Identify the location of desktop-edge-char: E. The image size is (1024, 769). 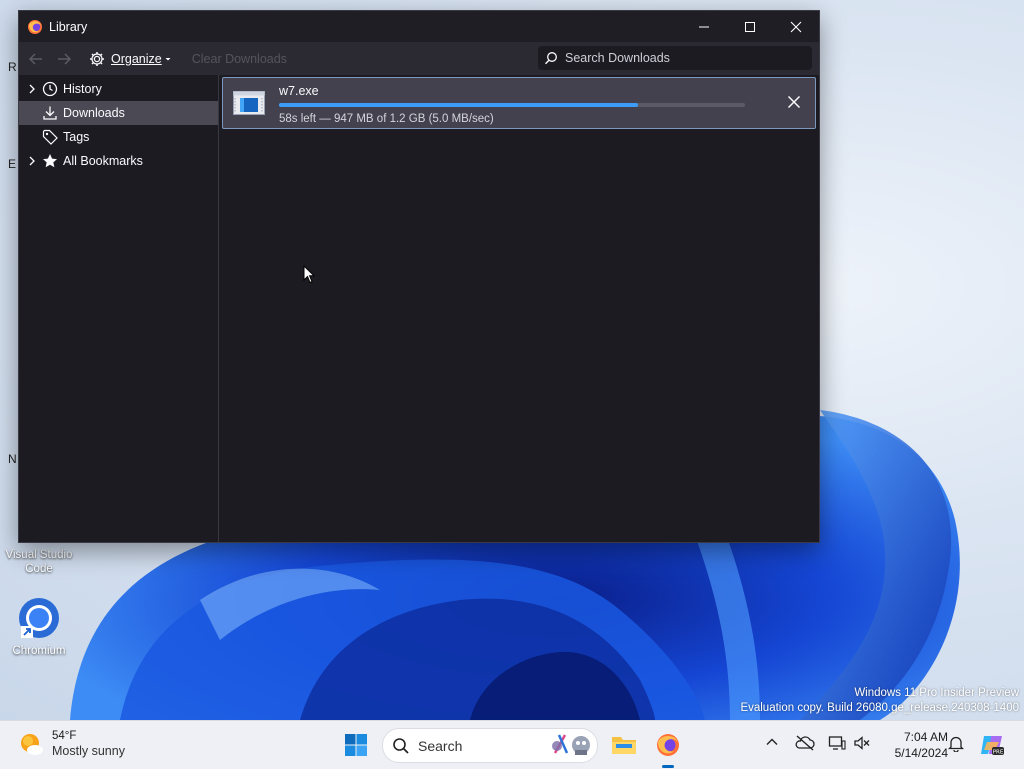
(12, 164).